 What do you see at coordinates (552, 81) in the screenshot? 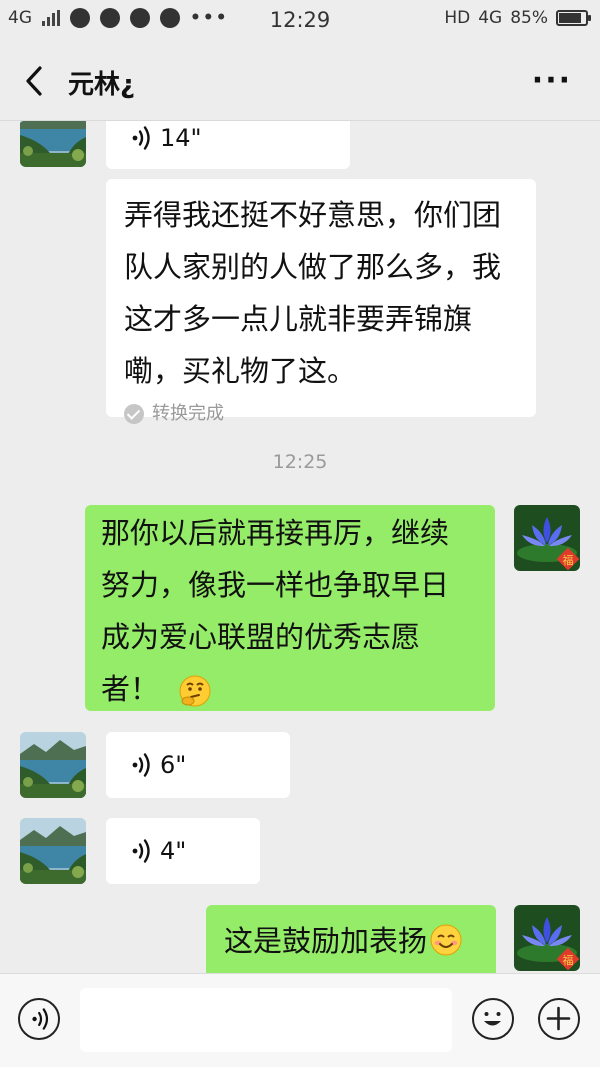
I see `more-dots-icon: ···` at bounding box center [552, 81].